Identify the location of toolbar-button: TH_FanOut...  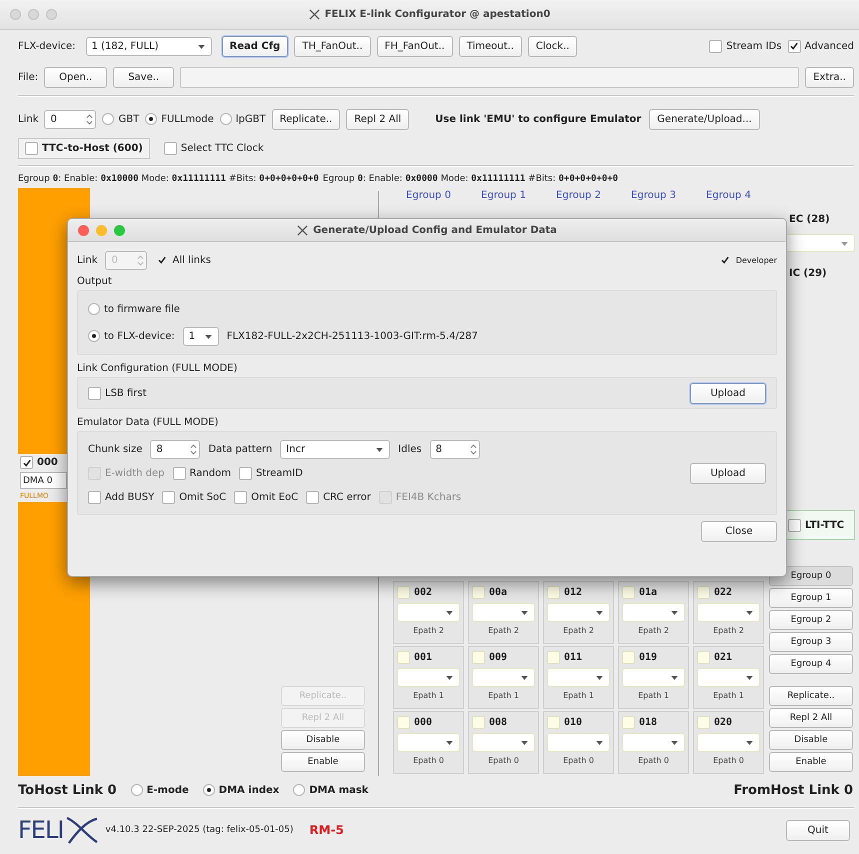
(332, 46).